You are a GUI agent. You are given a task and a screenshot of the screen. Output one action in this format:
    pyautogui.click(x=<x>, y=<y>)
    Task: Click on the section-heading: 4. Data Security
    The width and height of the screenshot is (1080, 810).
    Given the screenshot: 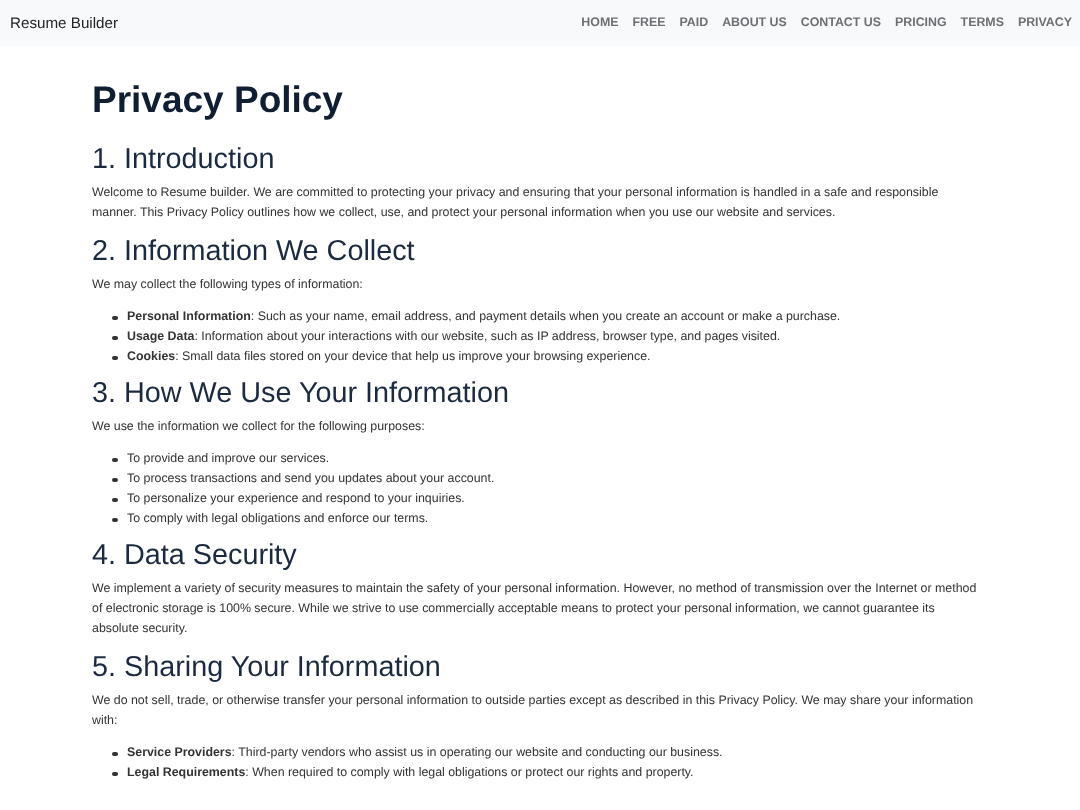 What is the action you would take?
    pyautogui.click(x=195, y=557)
    